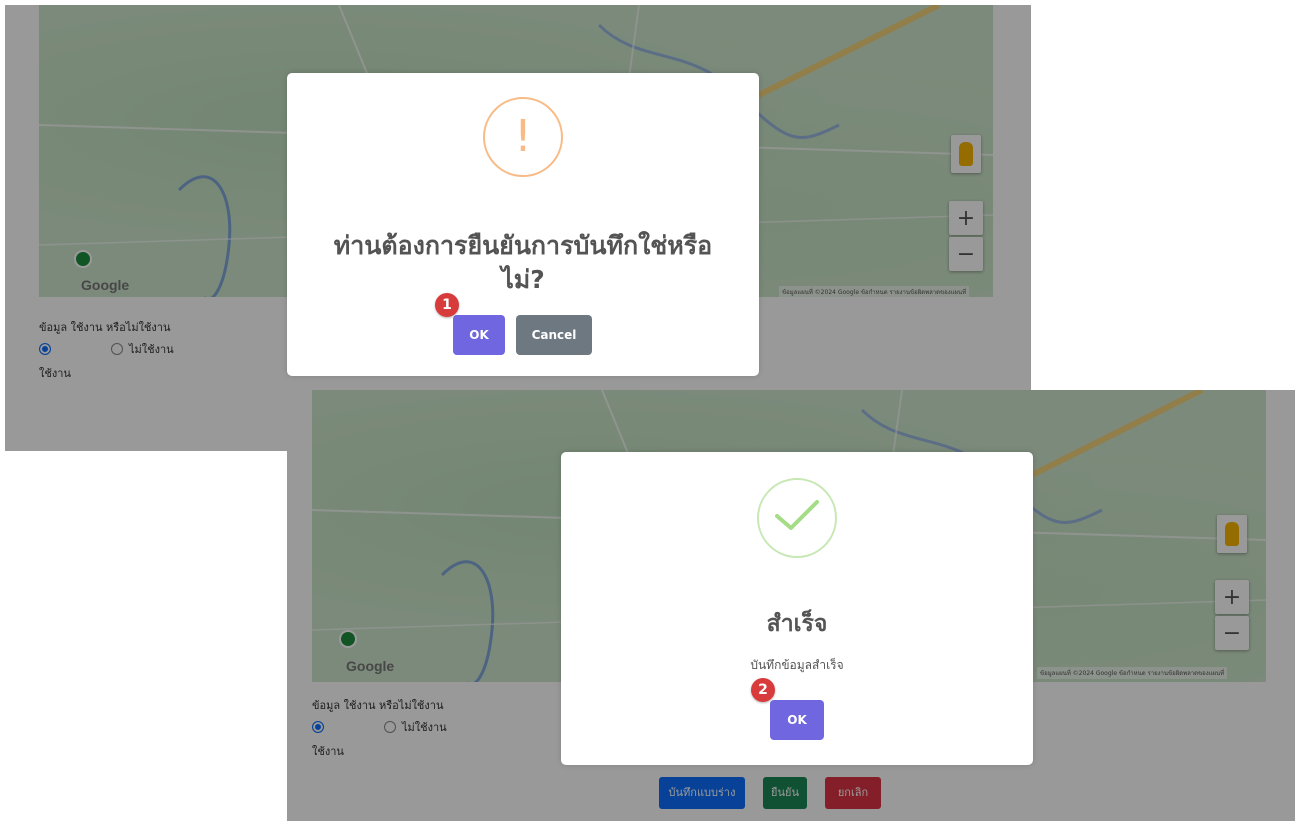  Describe the element at coordinates (797, 608) in the screenshot. I see `success-dialog: สำเร็จ บันทึกข้อมูลสำเร็จ OK 2` at that location.